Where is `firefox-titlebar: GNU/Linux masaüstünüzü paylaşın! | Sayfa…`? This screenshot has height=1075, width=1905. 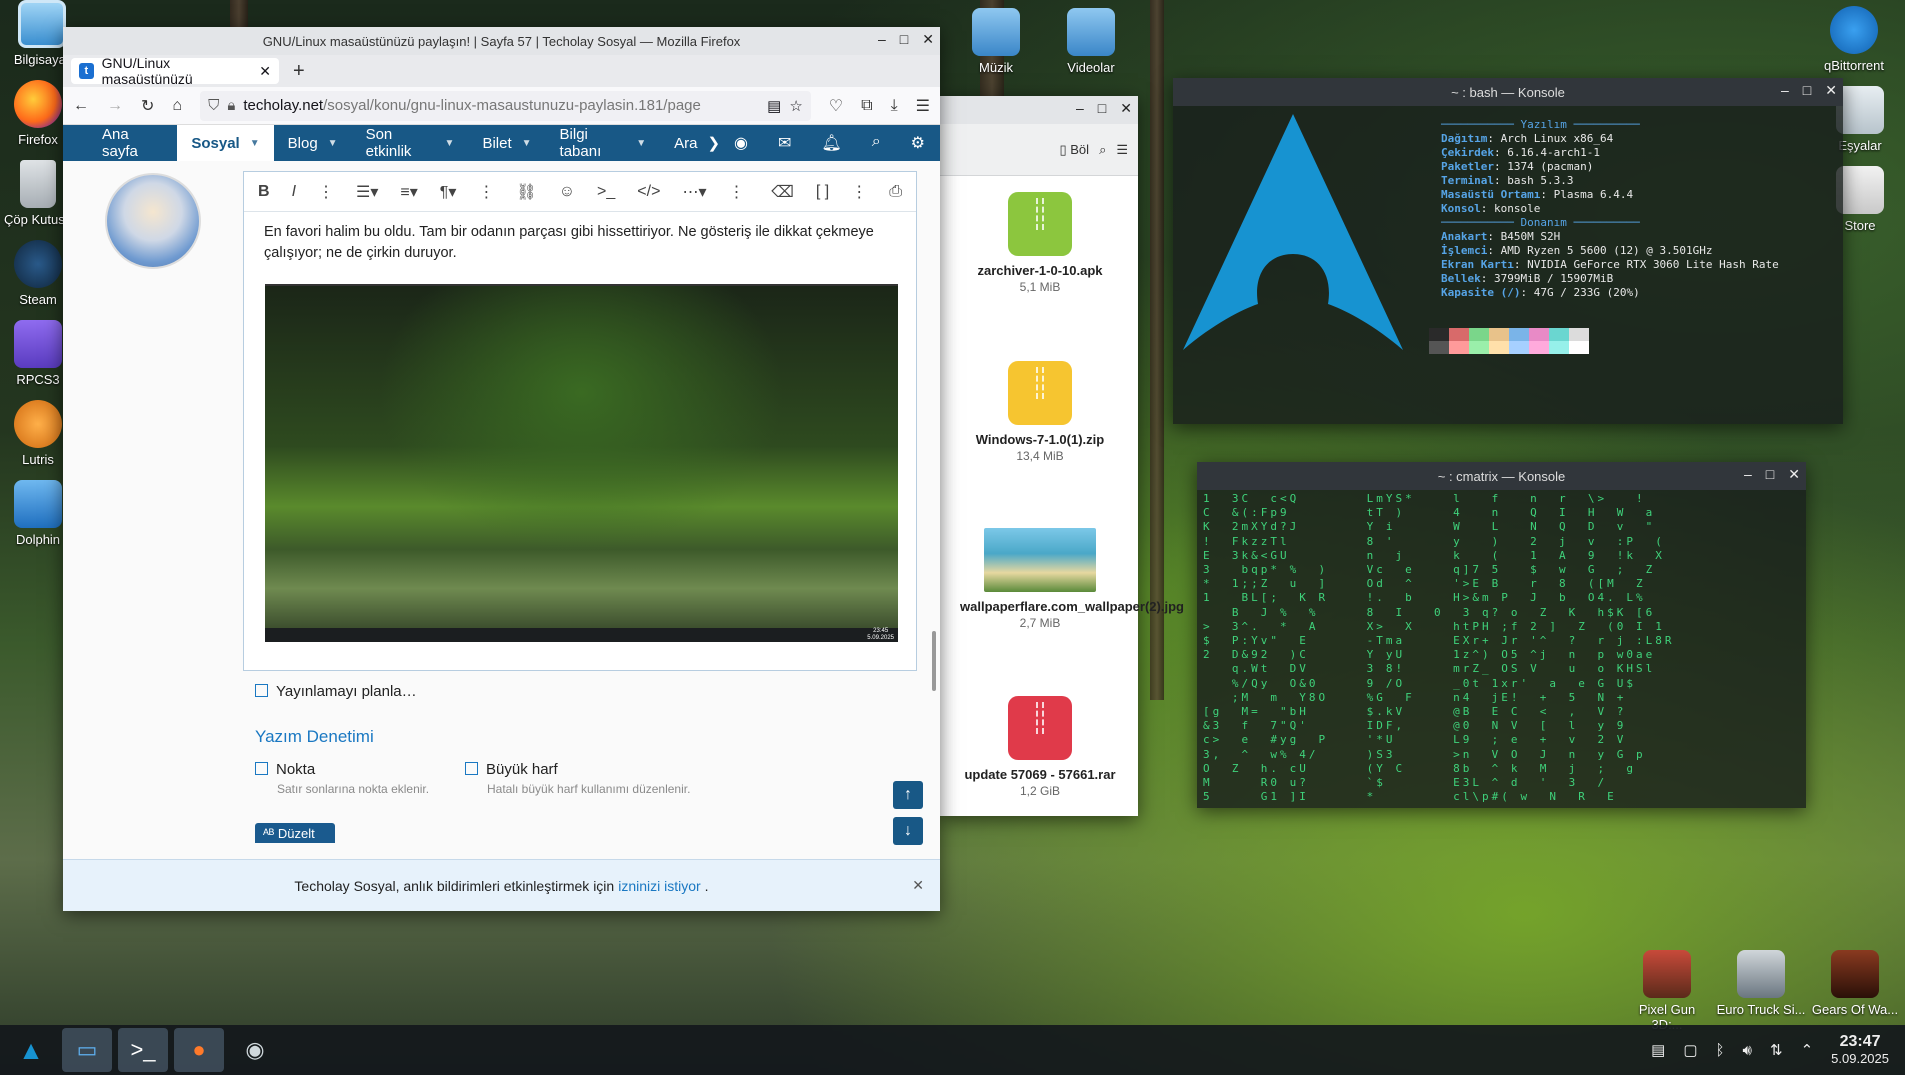
firefox-titlebar: GNU/Linux masaüstünüzü paylaşın! | Sayfa… is located at coordinates (501, 41).